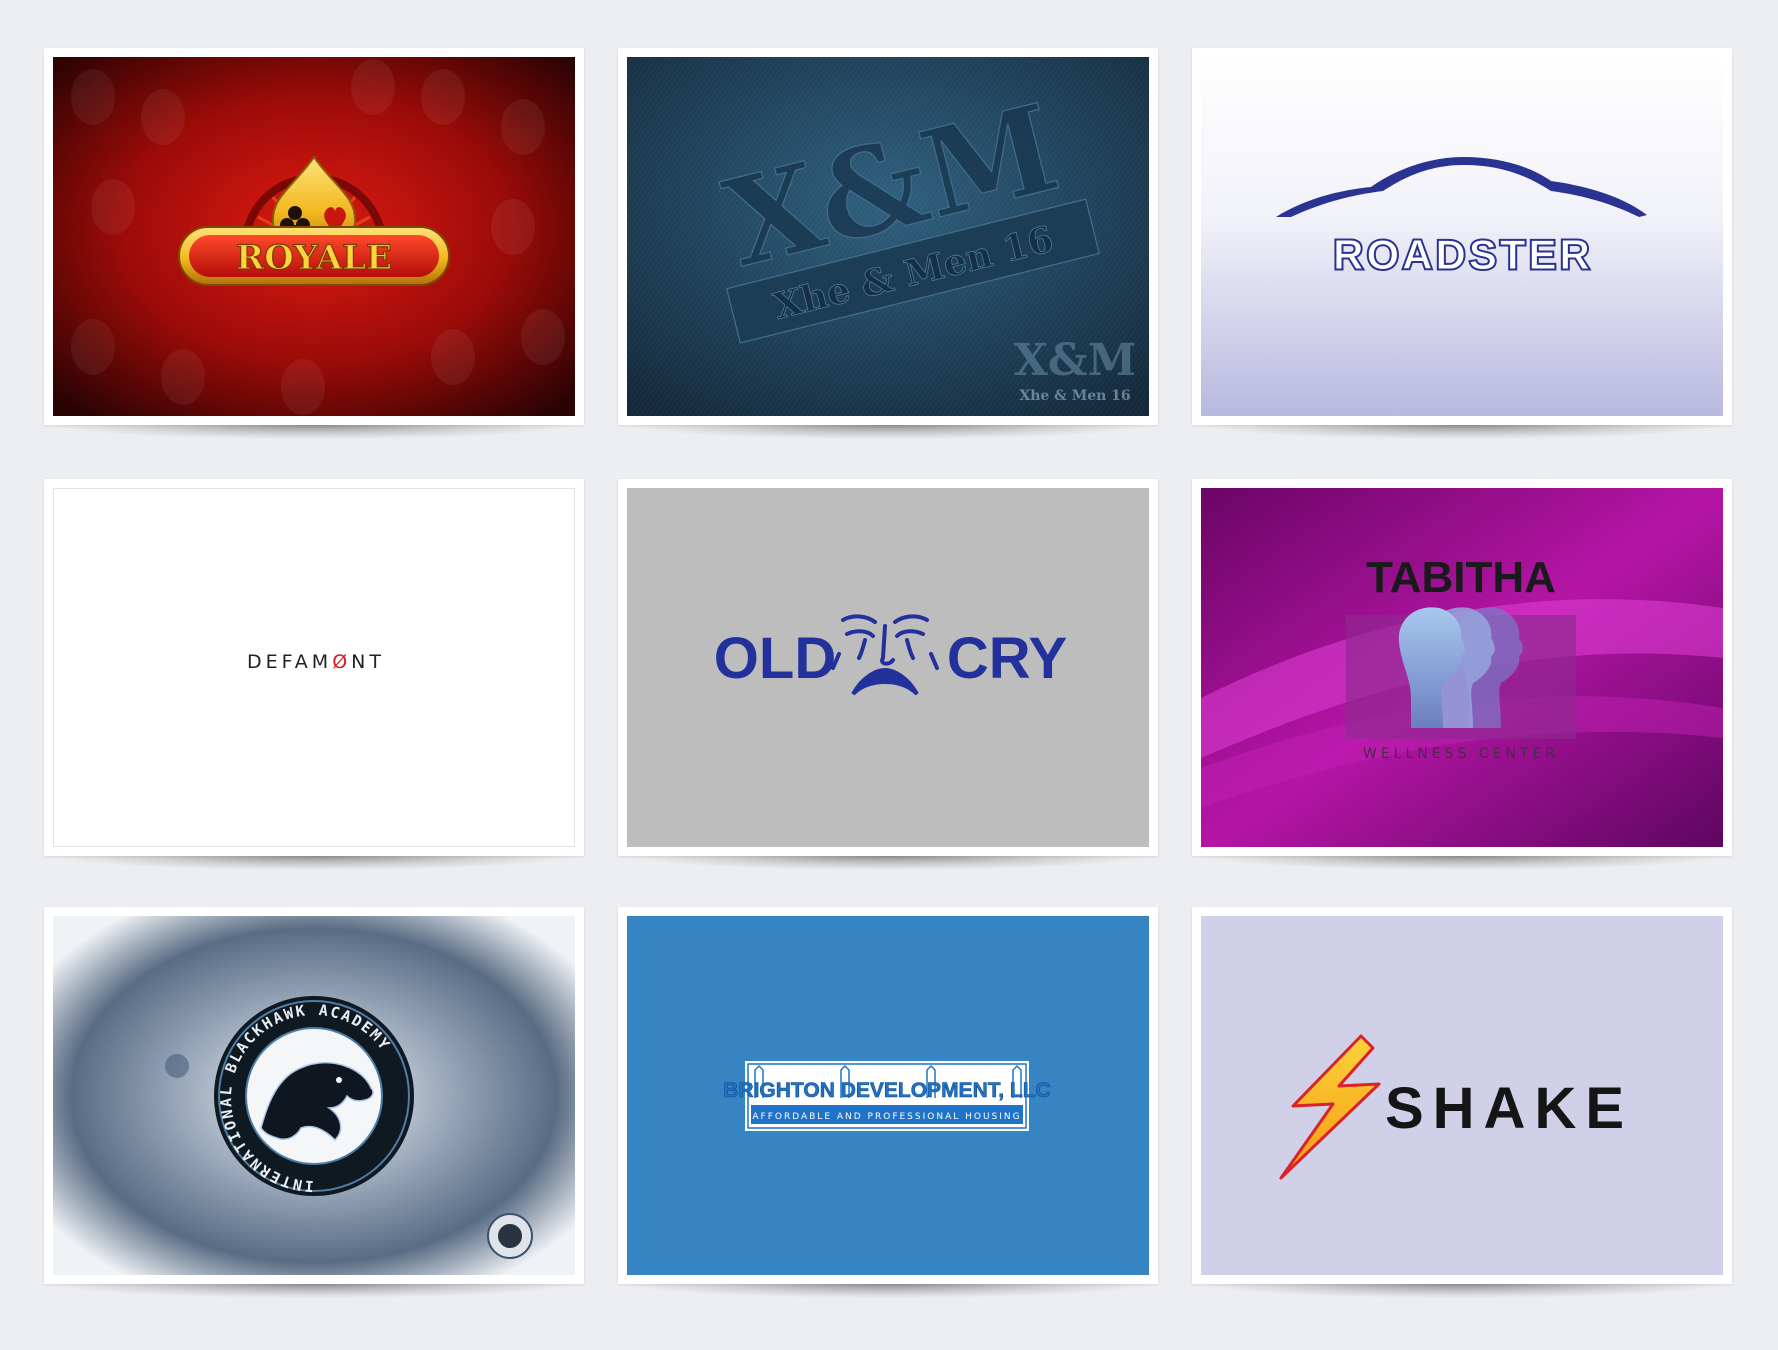  I want to click on tabitha-logo-artwork: TABITHA WELLNESS CENTER, so click(1462, 667).